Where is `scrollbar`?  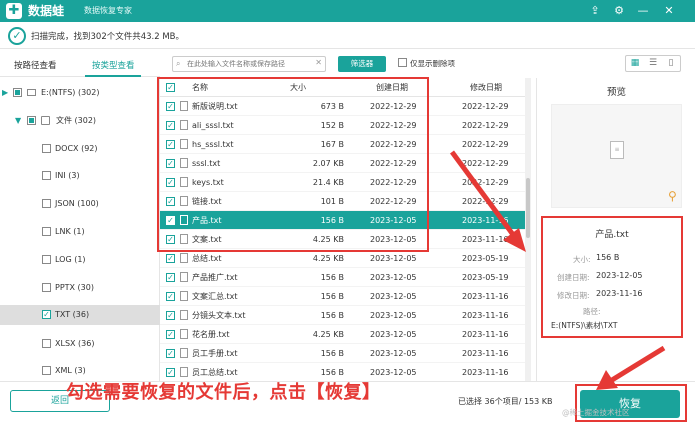 scrollbar is located at coordinates (528, 229).